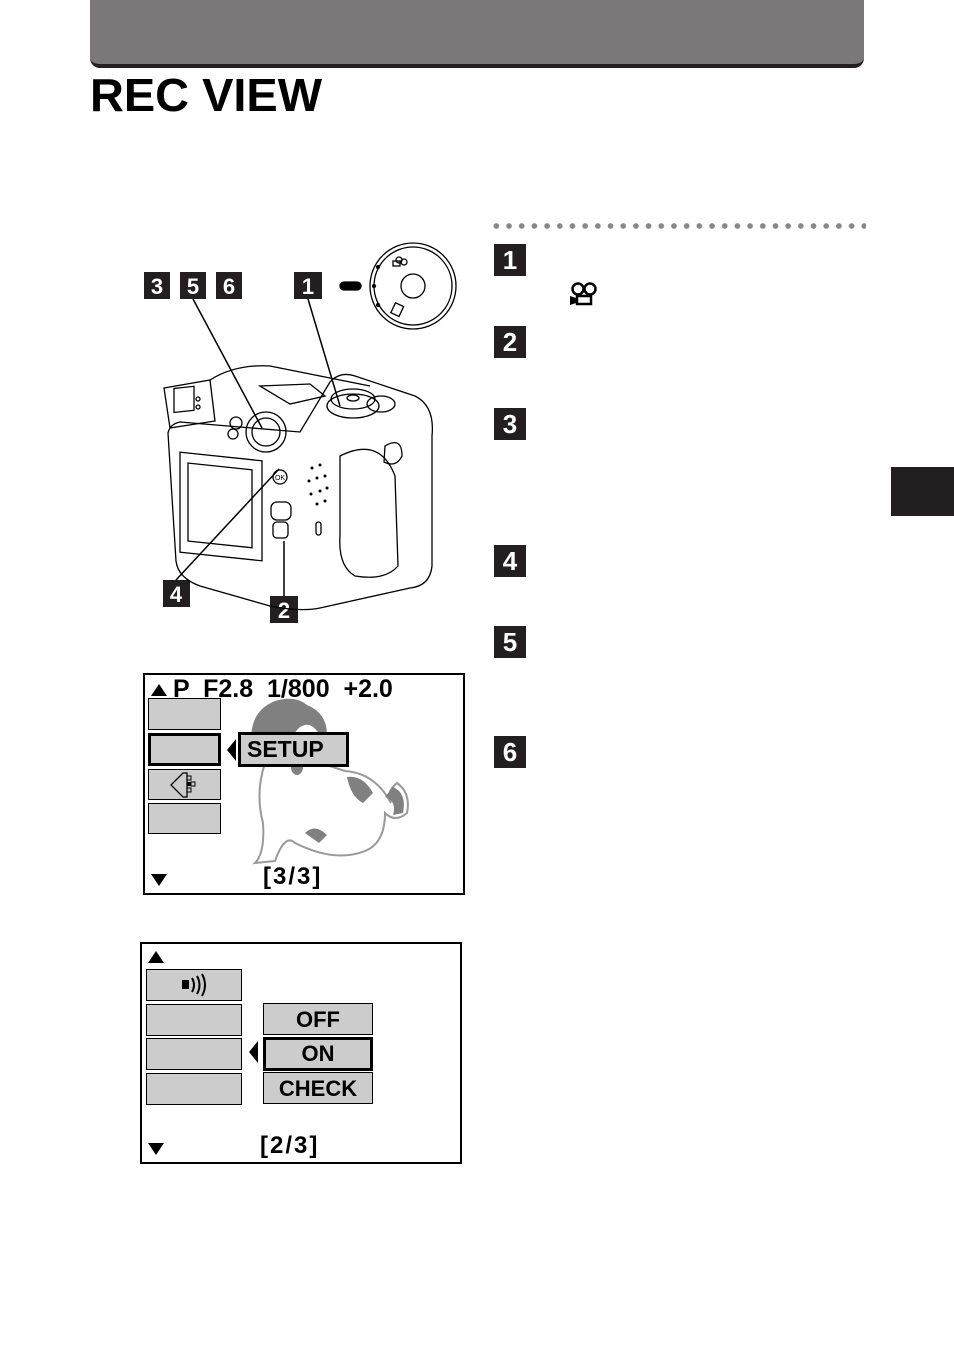 This screenshot has width=954, height=1346. I want to click on header-bar, so click(477, 34).